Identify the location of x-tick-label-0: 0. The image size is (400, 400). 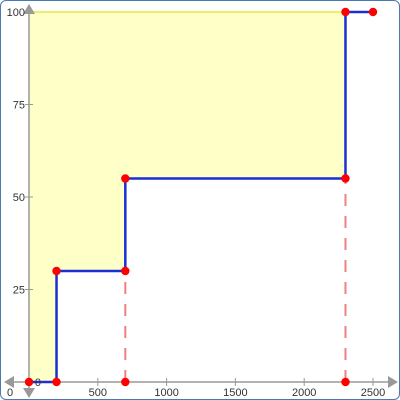
(10, 393).